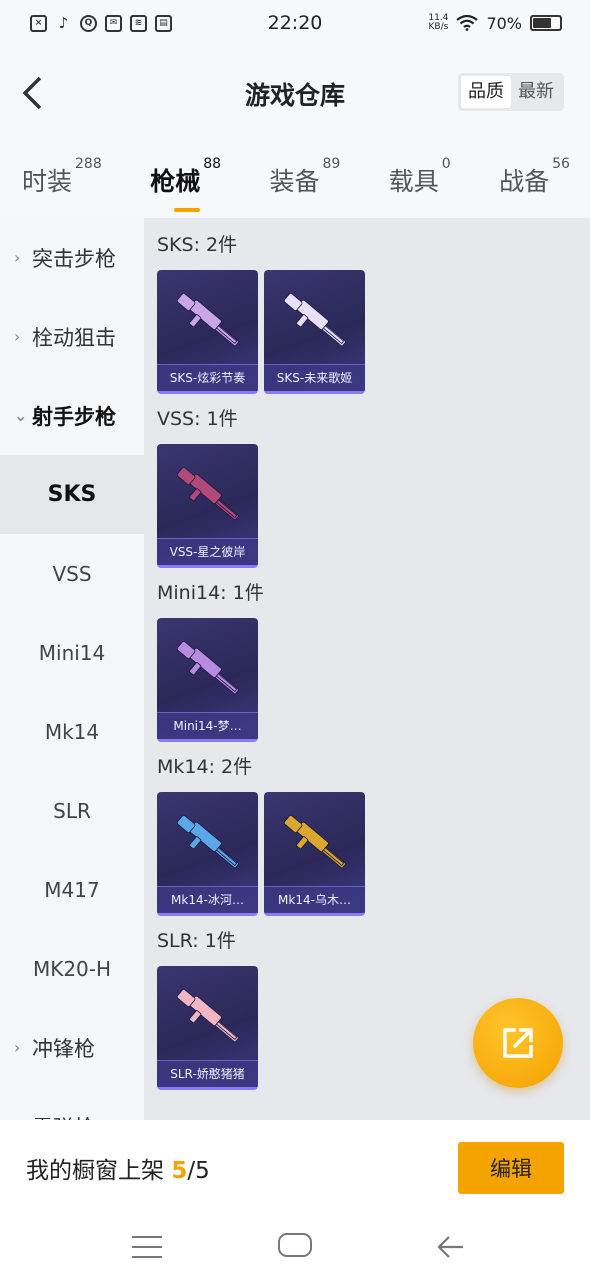  What do you see at coordinates (185, 184) in the screenshot?
I see `tab-weapons: 枪械88` at bounding box center [185, 184].